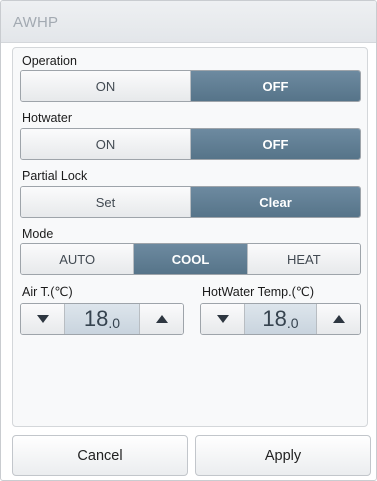  Describe the element at coordinates (49, 61) in the screenshot. I see `operation-label: Operation` at that location.